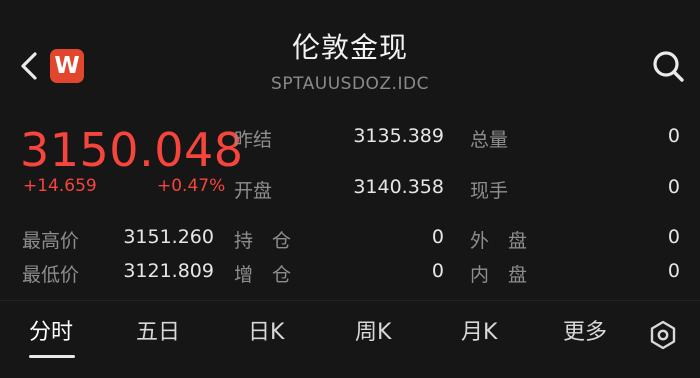  What do you see at coordinates (263, 275) in the screenshot?
I see `oi-change-label: 增 仓` at bounding box center [263, 275].